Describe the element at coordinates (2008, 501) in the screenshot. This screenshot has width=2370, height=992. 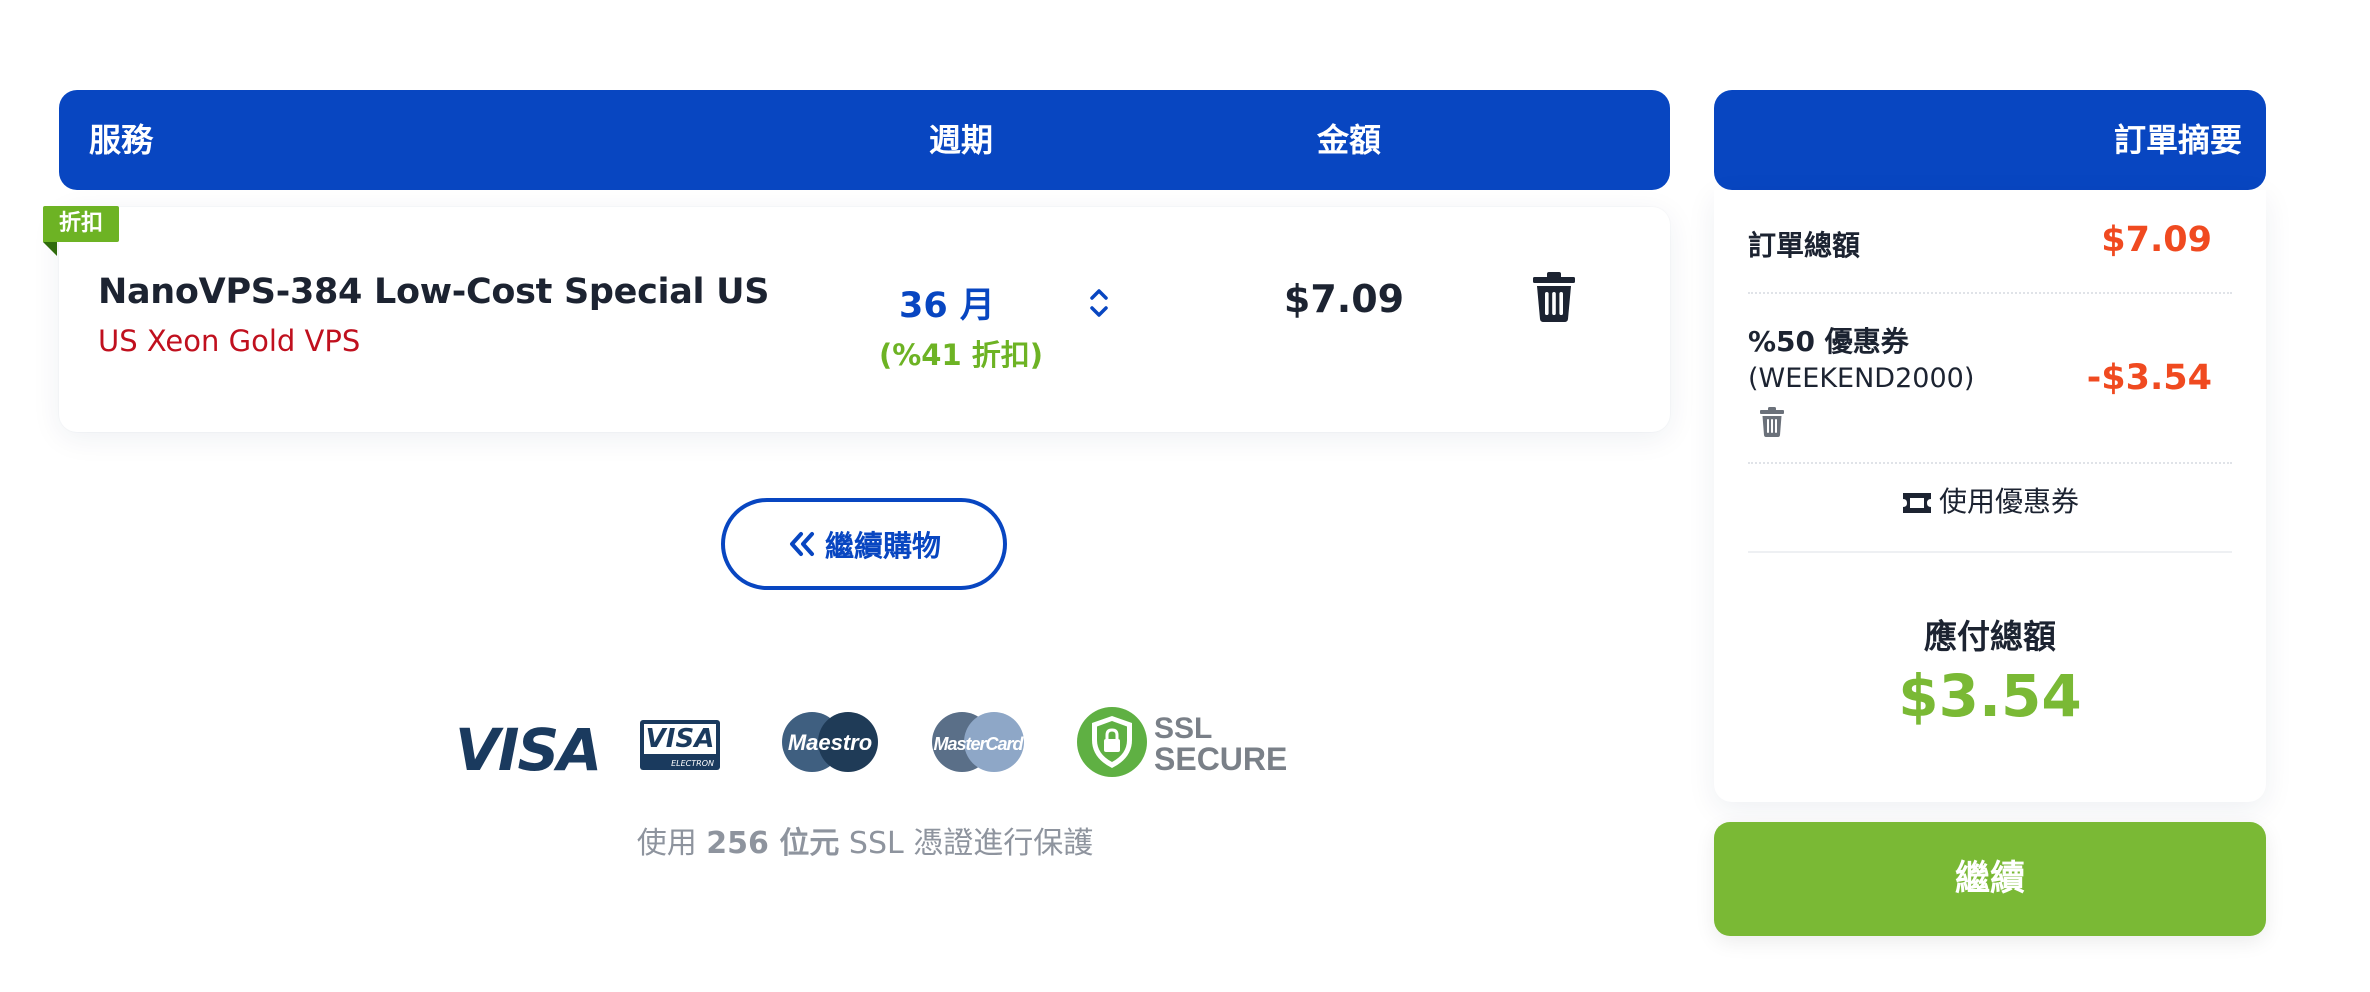
I see `use-coupon-label: 使用優惠券` at that location.